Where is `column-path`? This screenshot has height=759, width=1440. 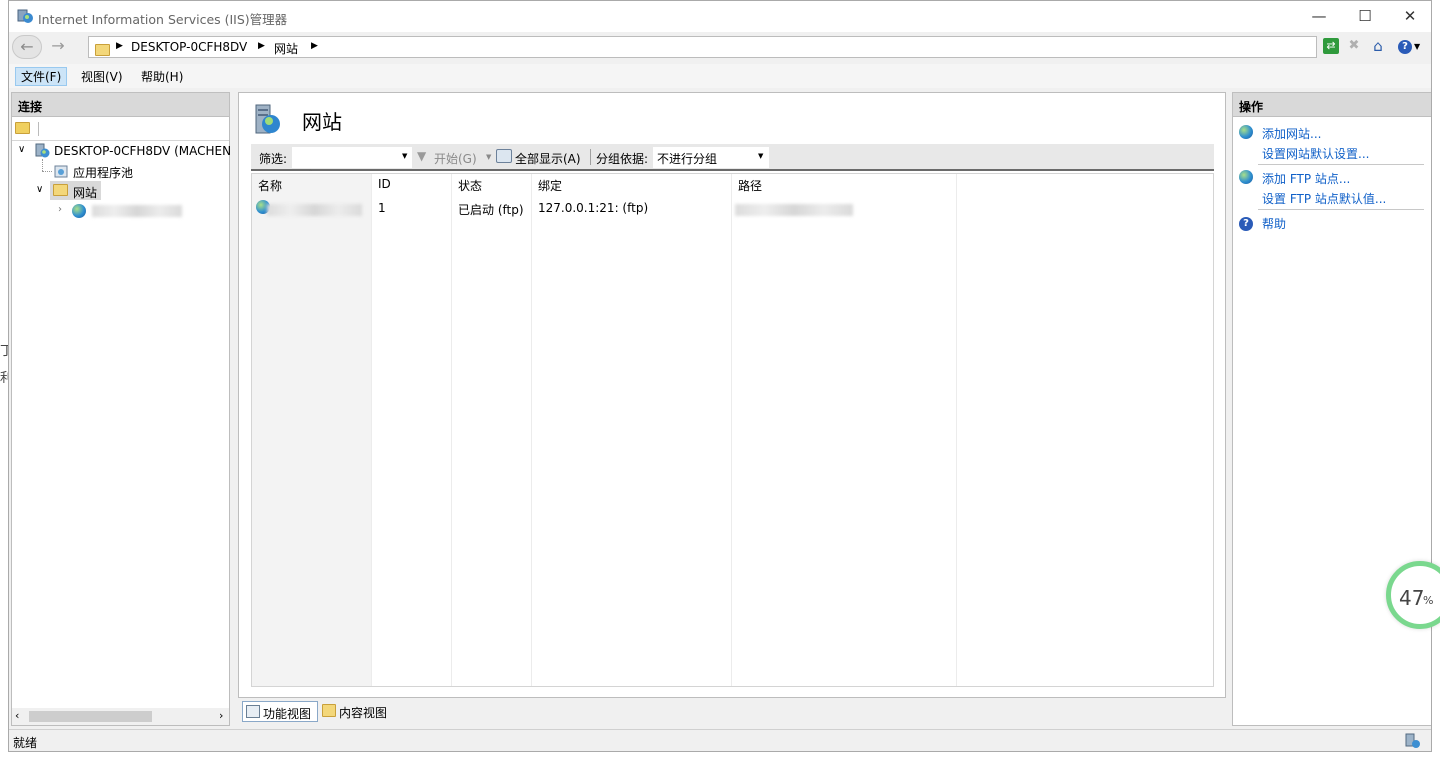
column-path is located at coordinates (844, 430).